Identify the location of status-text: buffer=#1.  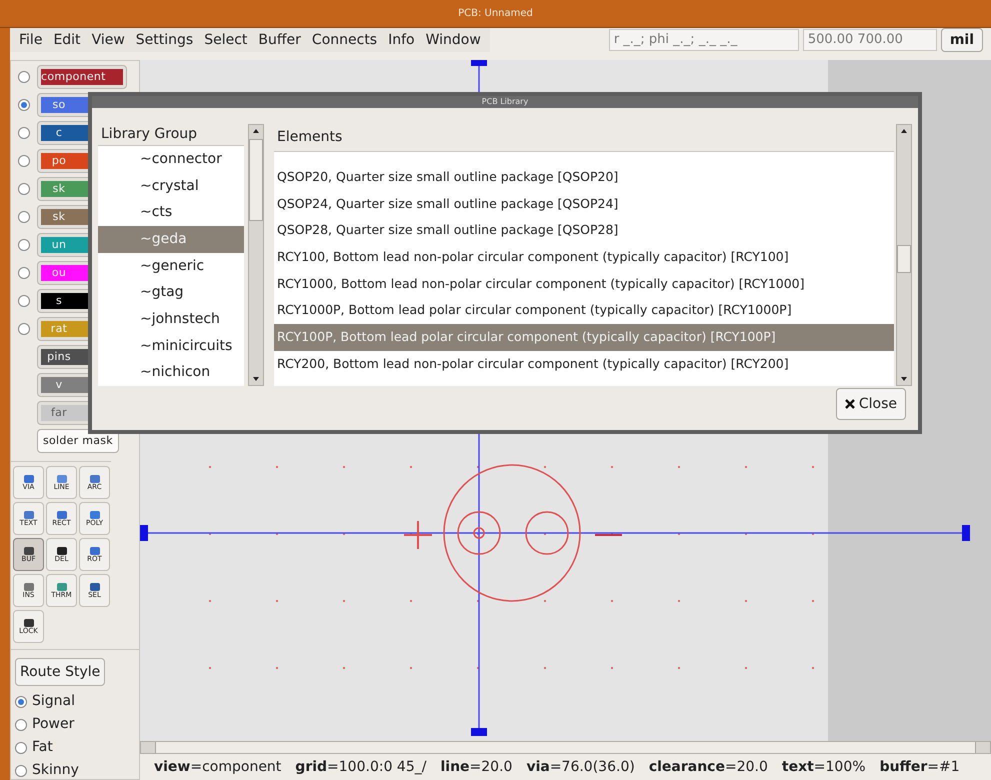
(920, 767).